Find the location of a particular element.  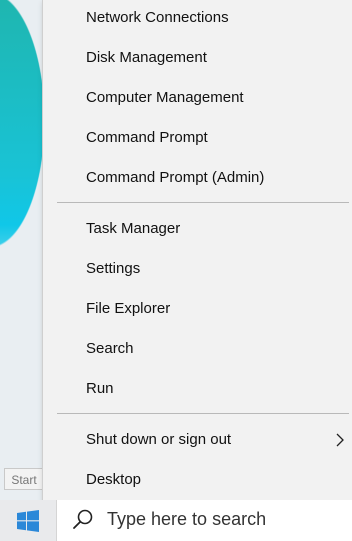

taskbar: Type here to search is located at coordinates (176, 520).